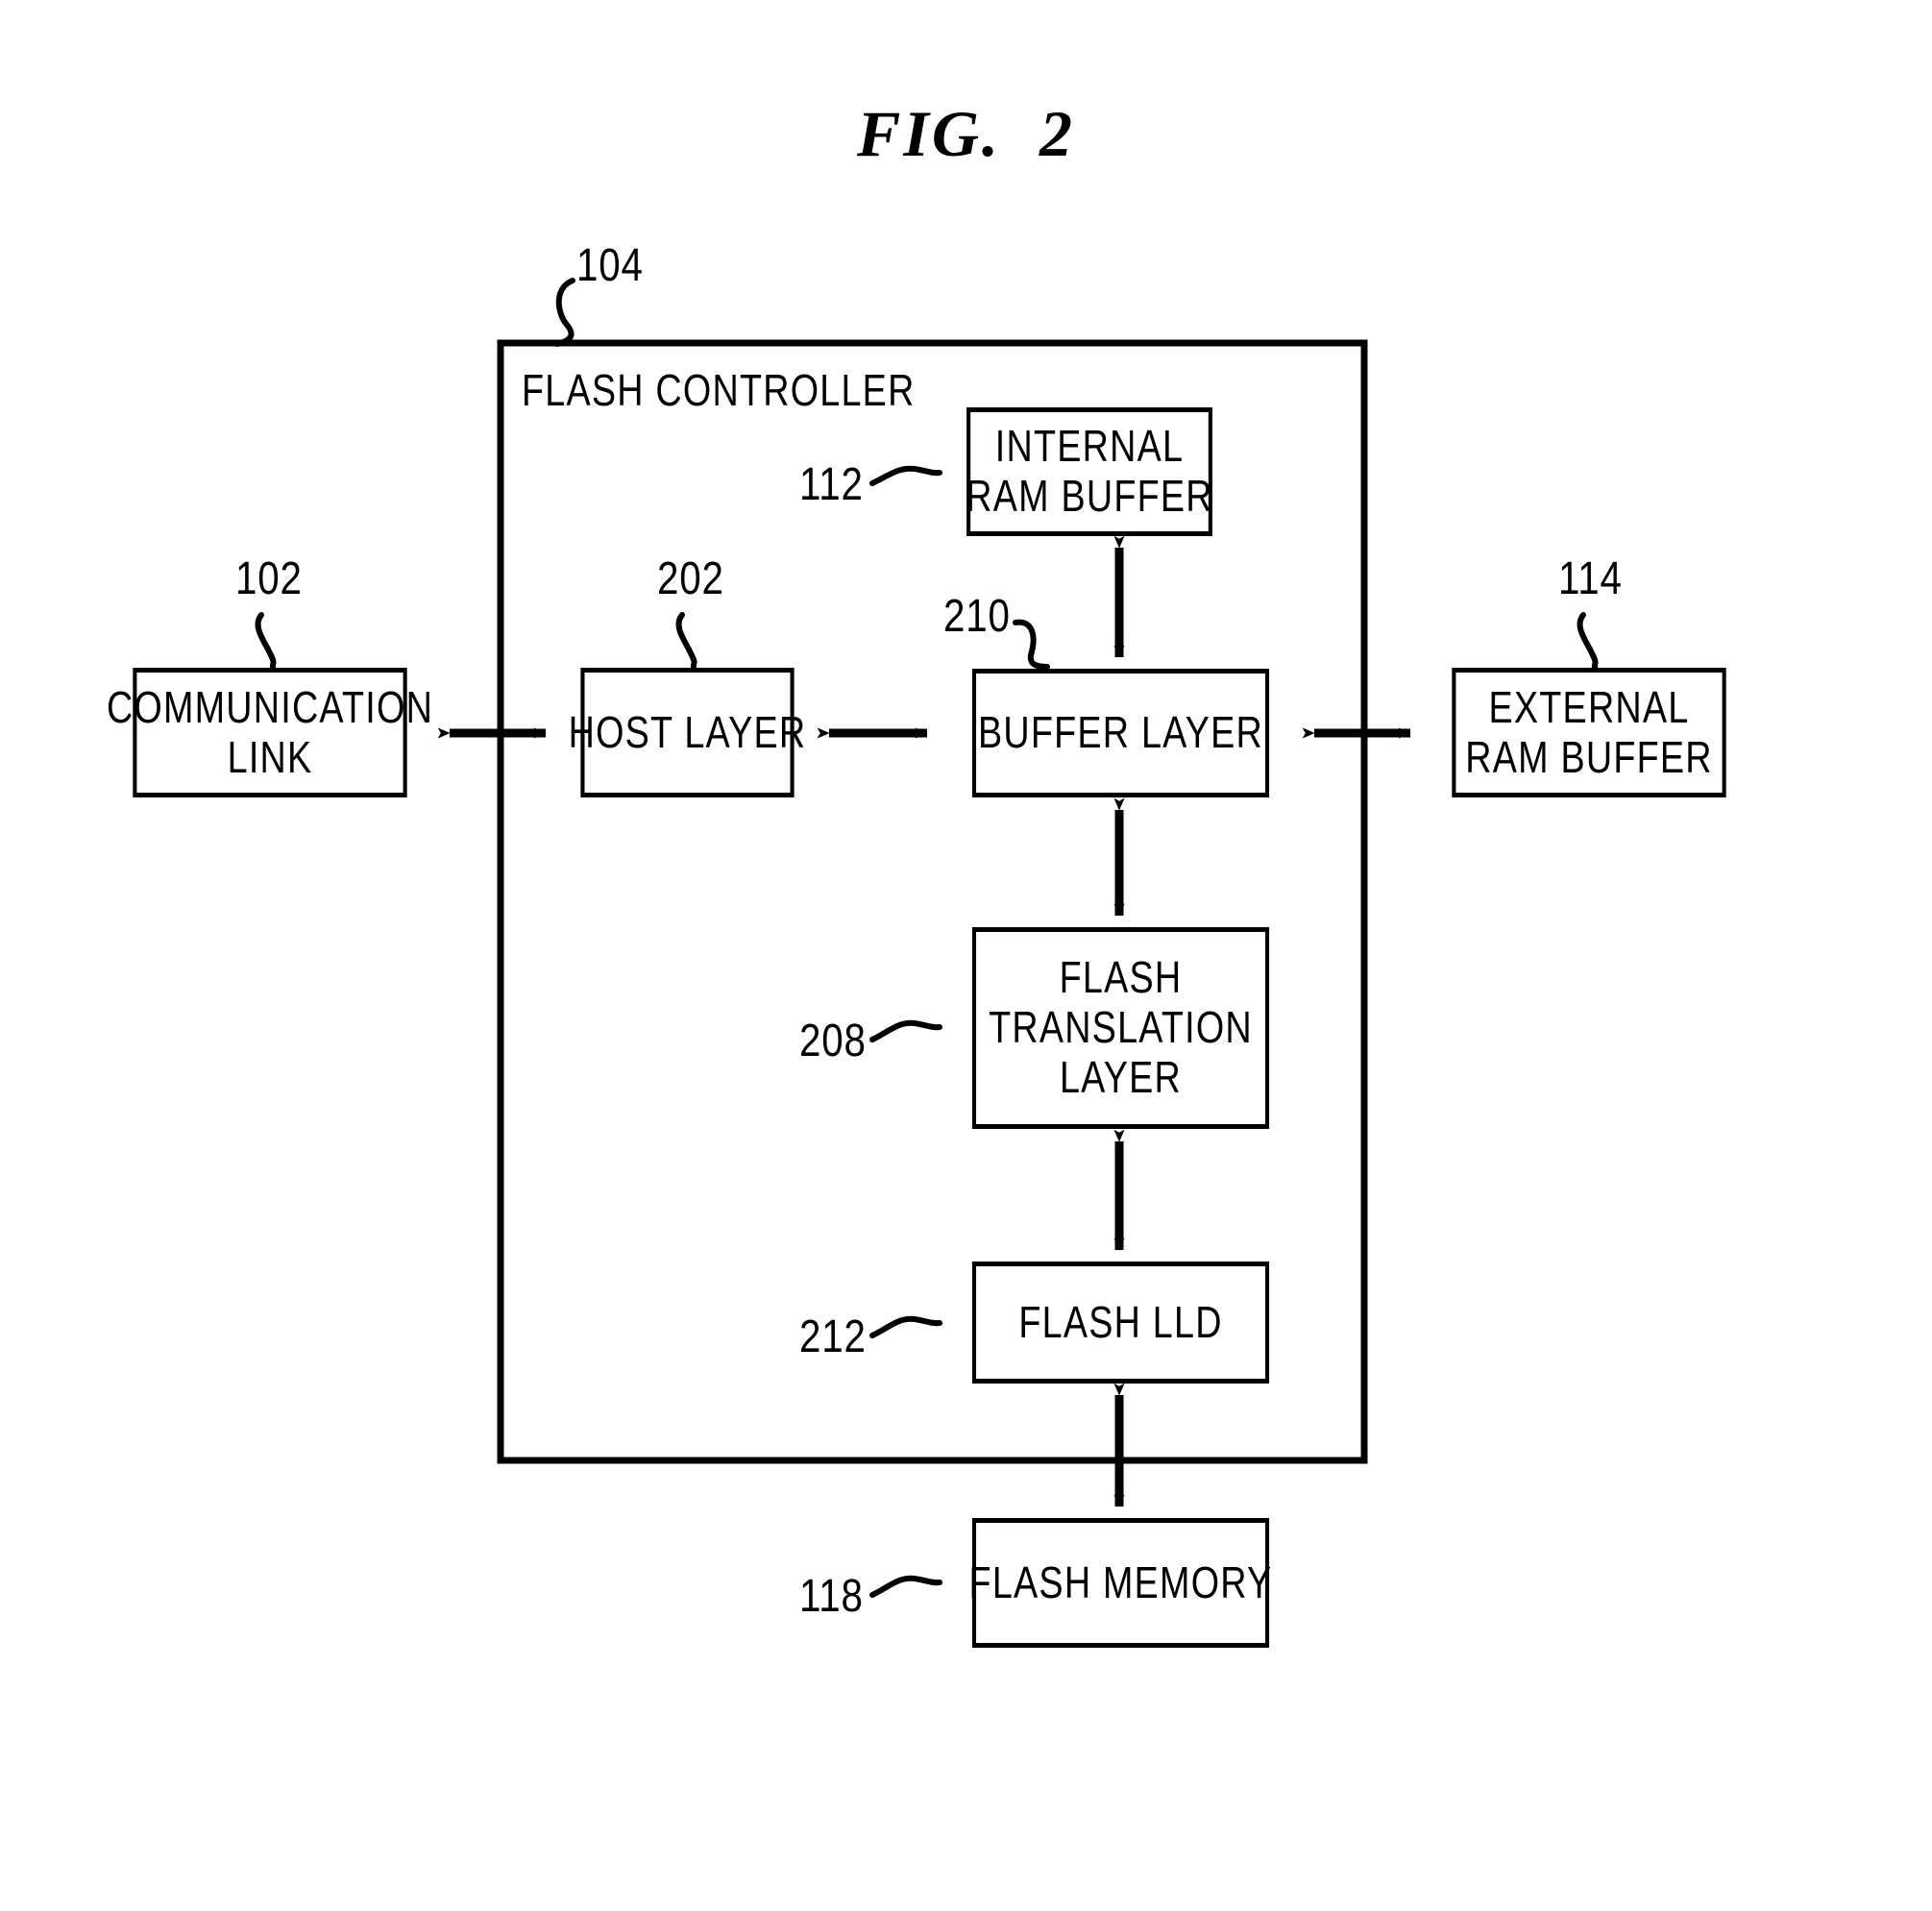  Describe the element at coordinates (1589, 706) in the screenshot. I see `block-external-ram-buffer-line-1: EXTERNAL` at that location.